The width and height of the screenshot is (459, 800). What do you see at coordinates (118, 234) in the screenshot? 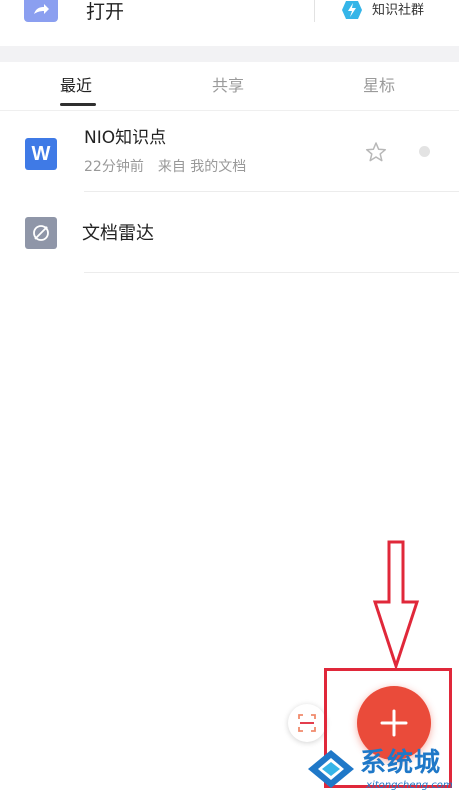
I see `document-radar-label: 文档雷达` at bounding box center [118, 234].